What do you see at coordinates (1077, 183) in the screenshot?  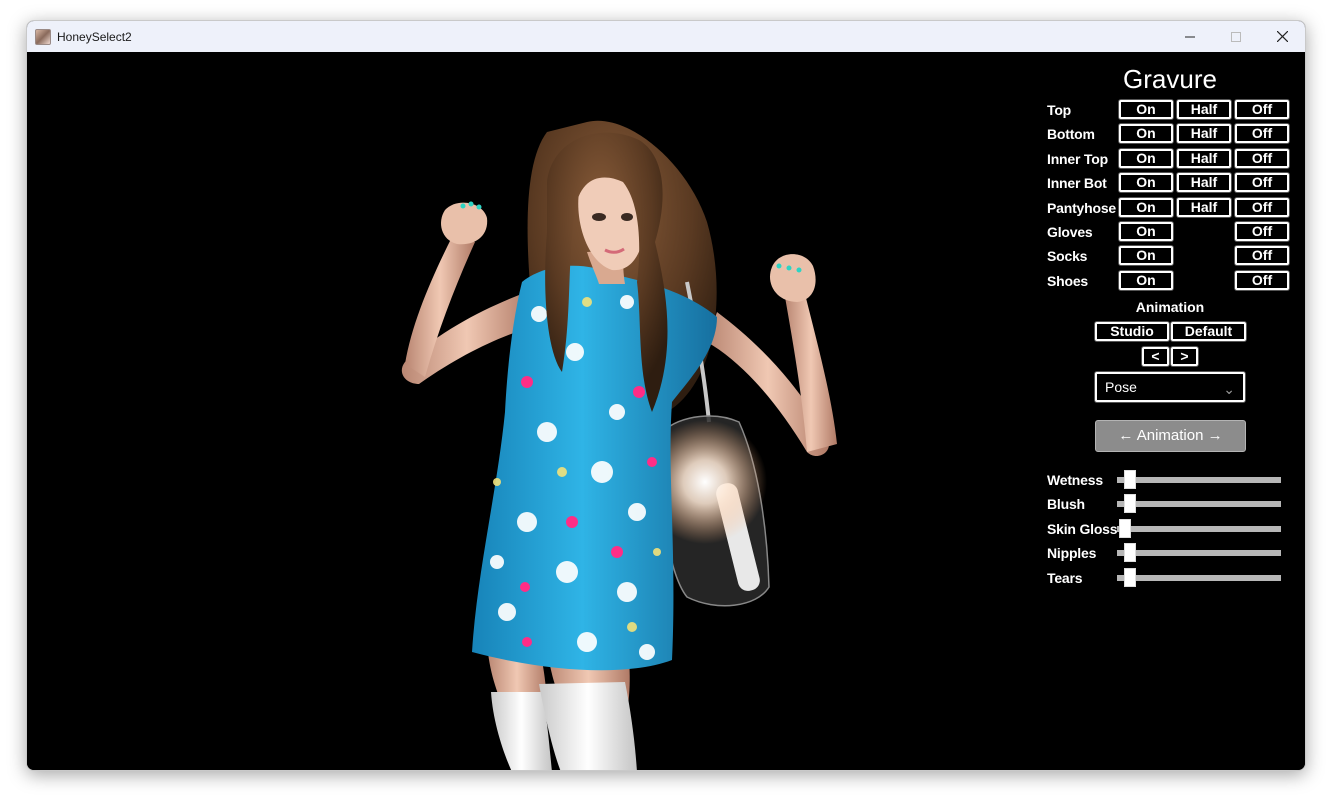 I see `clothes-row-label: Inner Bot` at bounding box center [1077, 183].